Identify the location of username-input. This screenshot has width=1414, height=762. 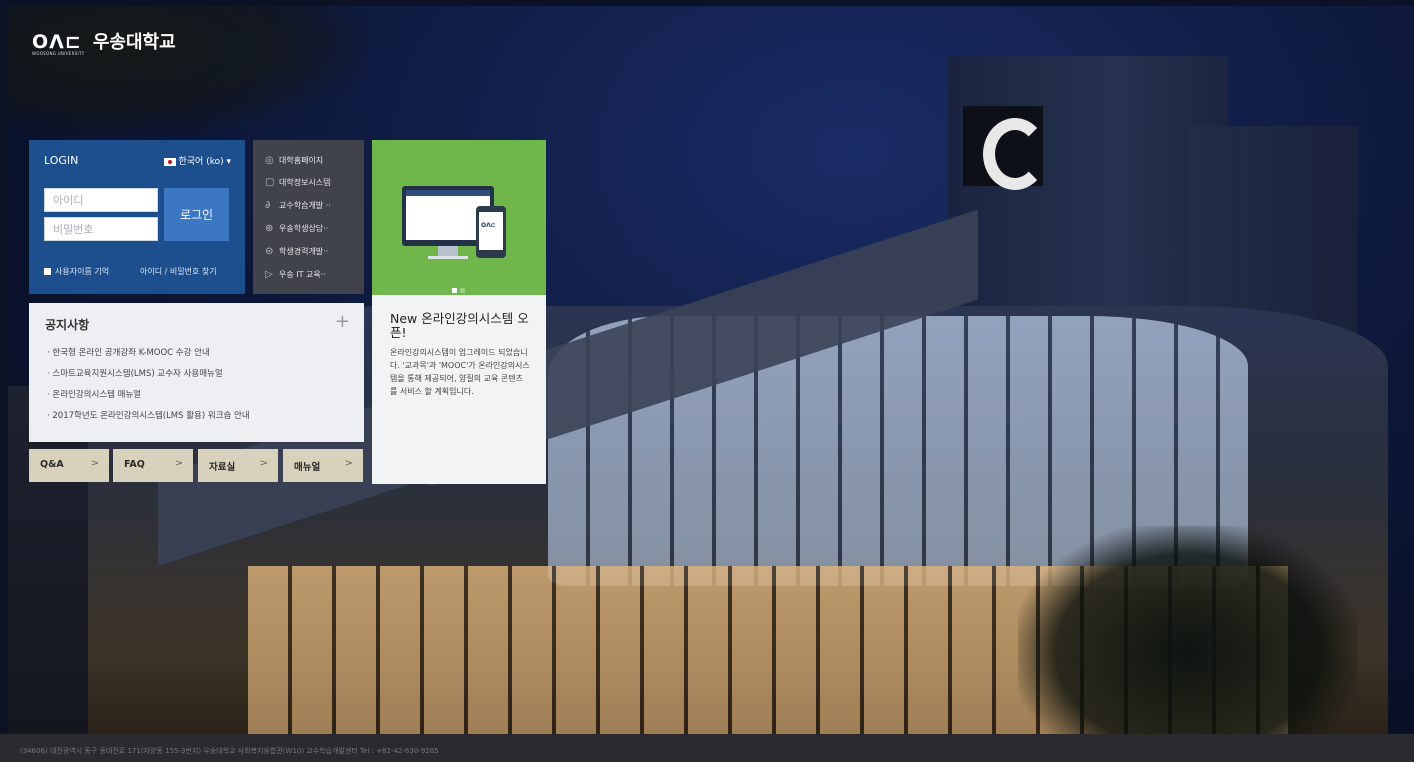
(101, 200).